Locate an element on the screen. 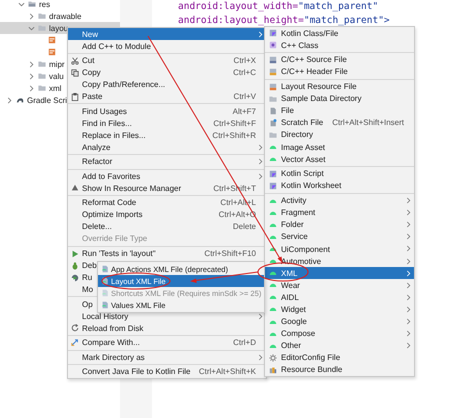 This screenshot has width=474, height=418. shortcut-label: Ctrl+Alt+Shift+K is located at coordinates (227, 371).